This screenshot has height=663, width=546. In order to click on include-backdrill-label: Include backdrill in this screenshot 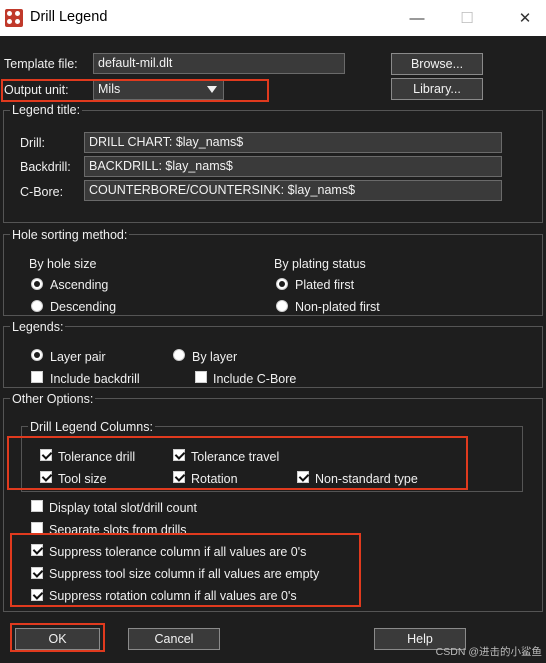, I will do `click(95, 379)`.